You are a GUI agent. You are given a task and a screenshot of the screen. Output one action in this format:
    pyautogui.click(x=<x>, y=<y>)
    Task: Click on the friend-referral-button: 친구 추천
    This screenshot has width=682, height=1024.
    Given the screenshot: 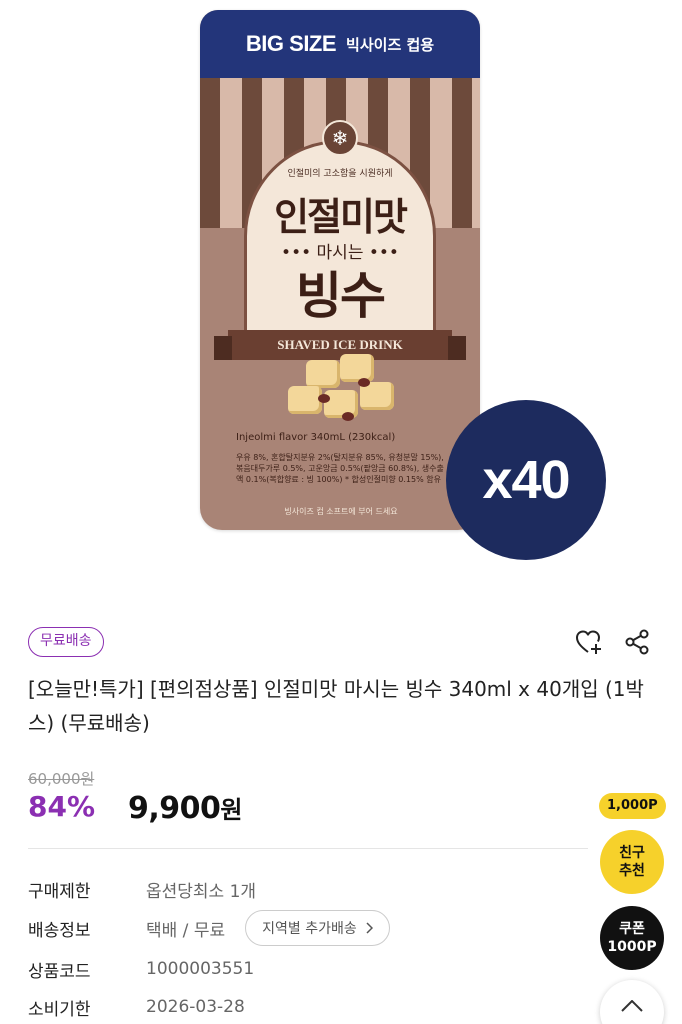 What is the action you would take?
    pyautogui.click(x=632, y=862)
    